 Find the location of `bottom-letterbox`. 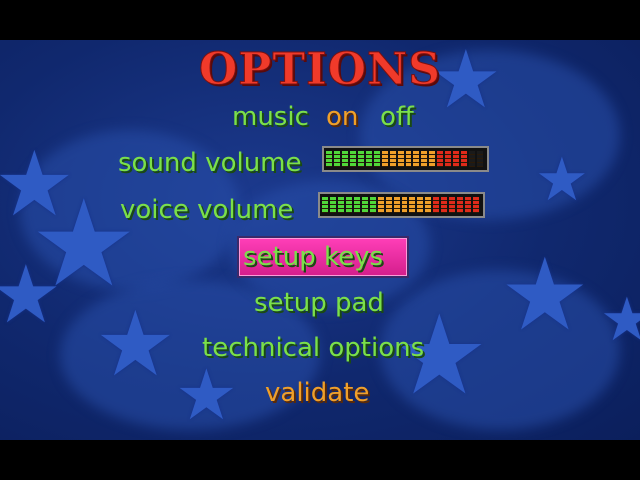

bottom-letterbox is located at coordinates (320, 460).